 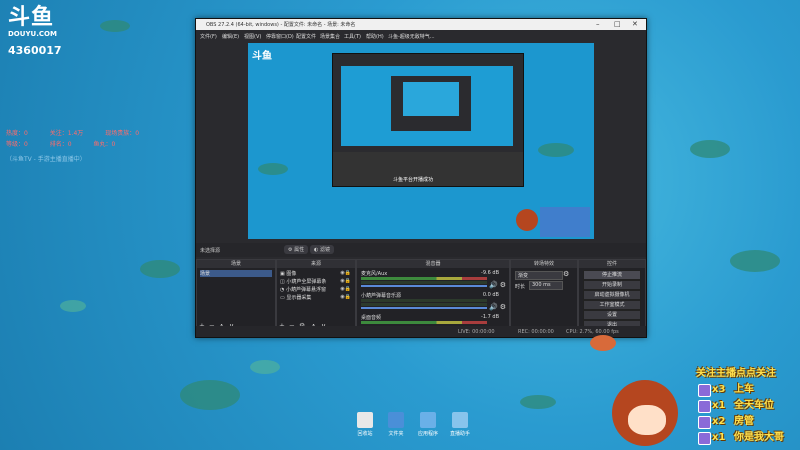 I want to click on source-item-display: ▭ 显示器采集, so click(x=295, y=297).